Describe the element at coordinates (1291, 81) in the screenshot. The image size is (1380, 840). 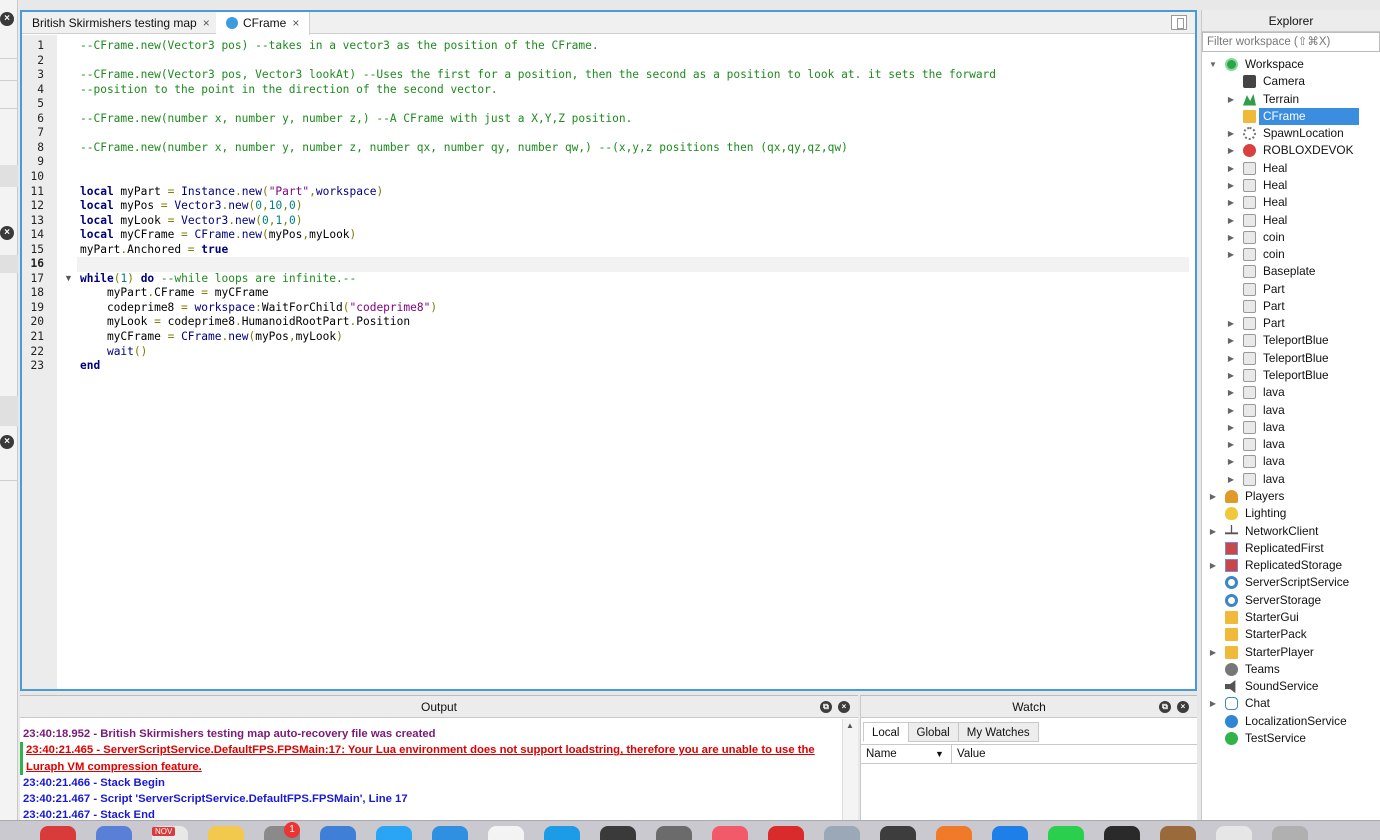
I see `tree-item: Camera` at that location.